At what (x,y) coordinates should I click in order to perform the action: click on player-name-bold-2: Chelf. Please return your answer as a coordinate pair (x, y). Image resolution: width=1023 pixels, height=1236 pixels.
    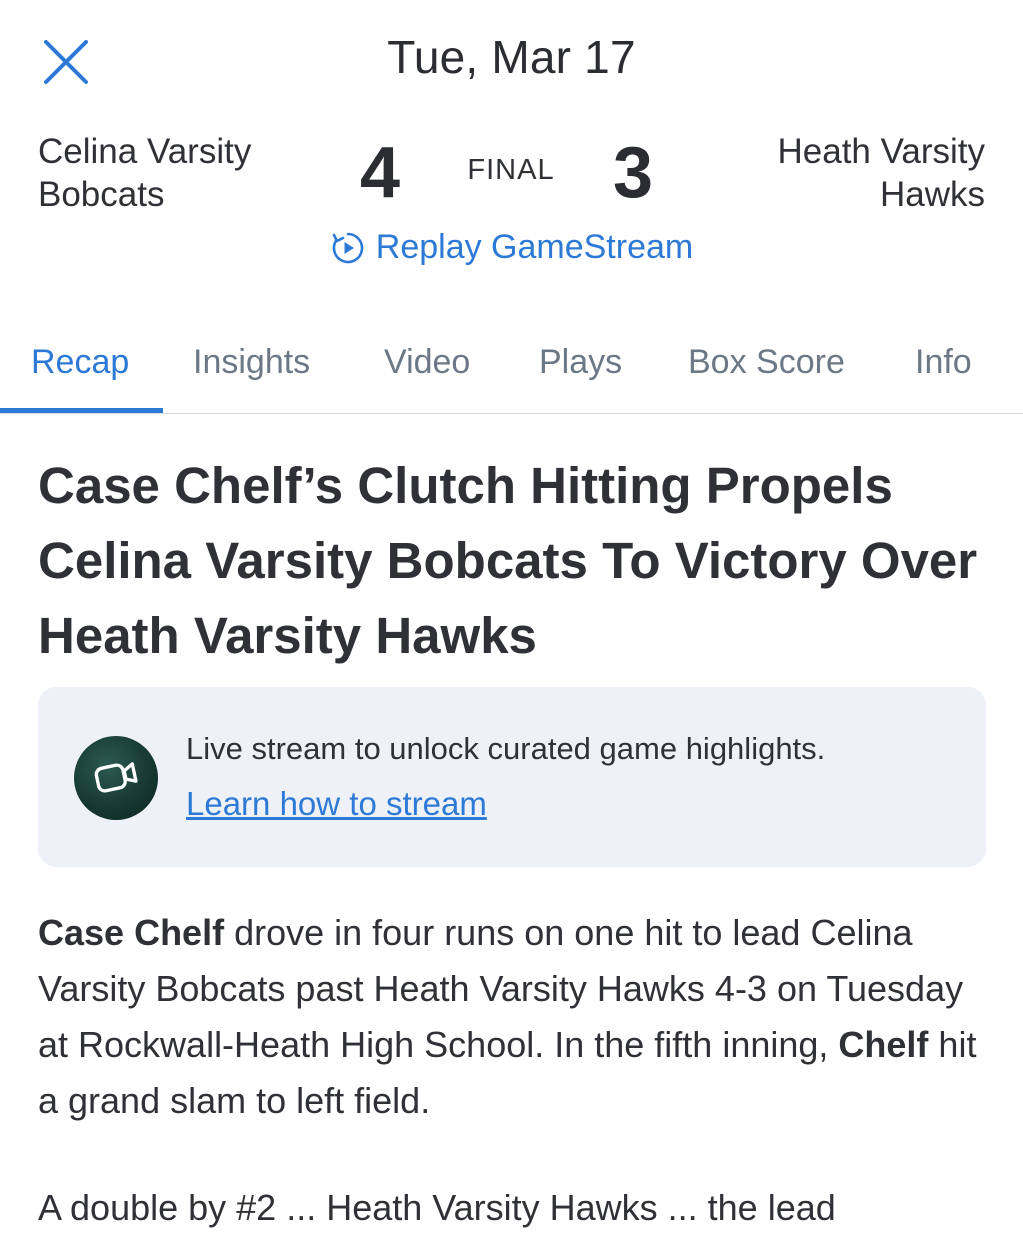
    Looking at the image, I should click on (883, 1044).